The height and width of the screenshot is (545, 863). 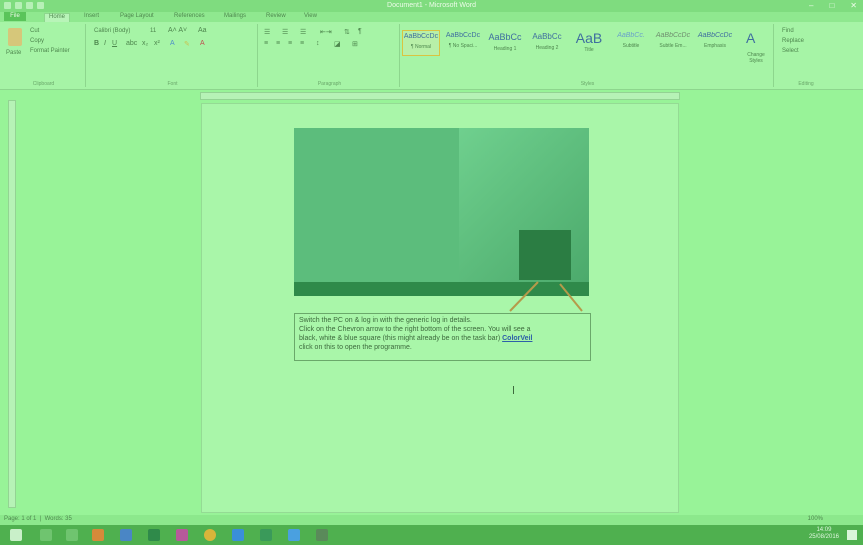 I want to click on clipboard-group: Paste Cut Copy Format Painter Clipboard, so click(x=44, y=55).